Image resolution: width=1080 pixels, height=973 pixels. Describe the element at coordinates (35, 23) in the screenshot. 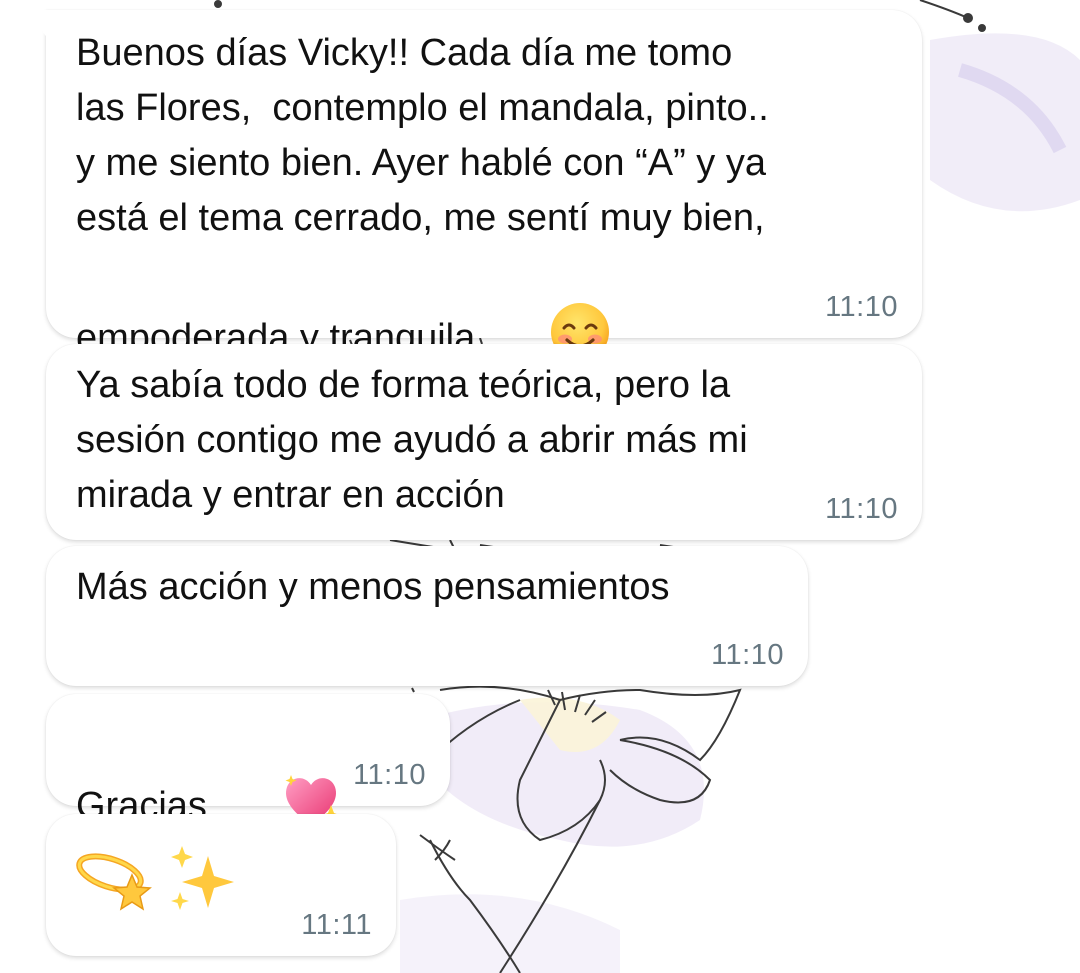

I see `bubble-tail` at that location.